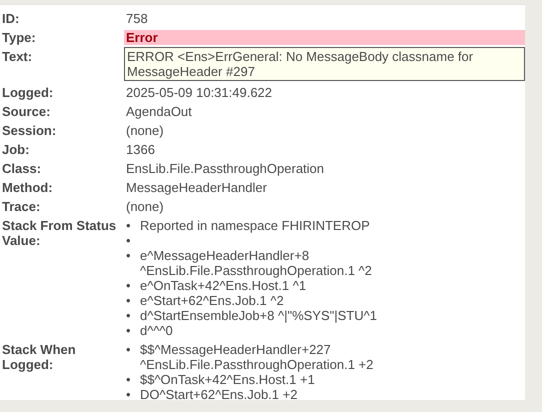 This screenshot has height=412, width=542. Describe the element at coordinates (10, 18) in the screenshot. I see `field-label: ID:` at that location.